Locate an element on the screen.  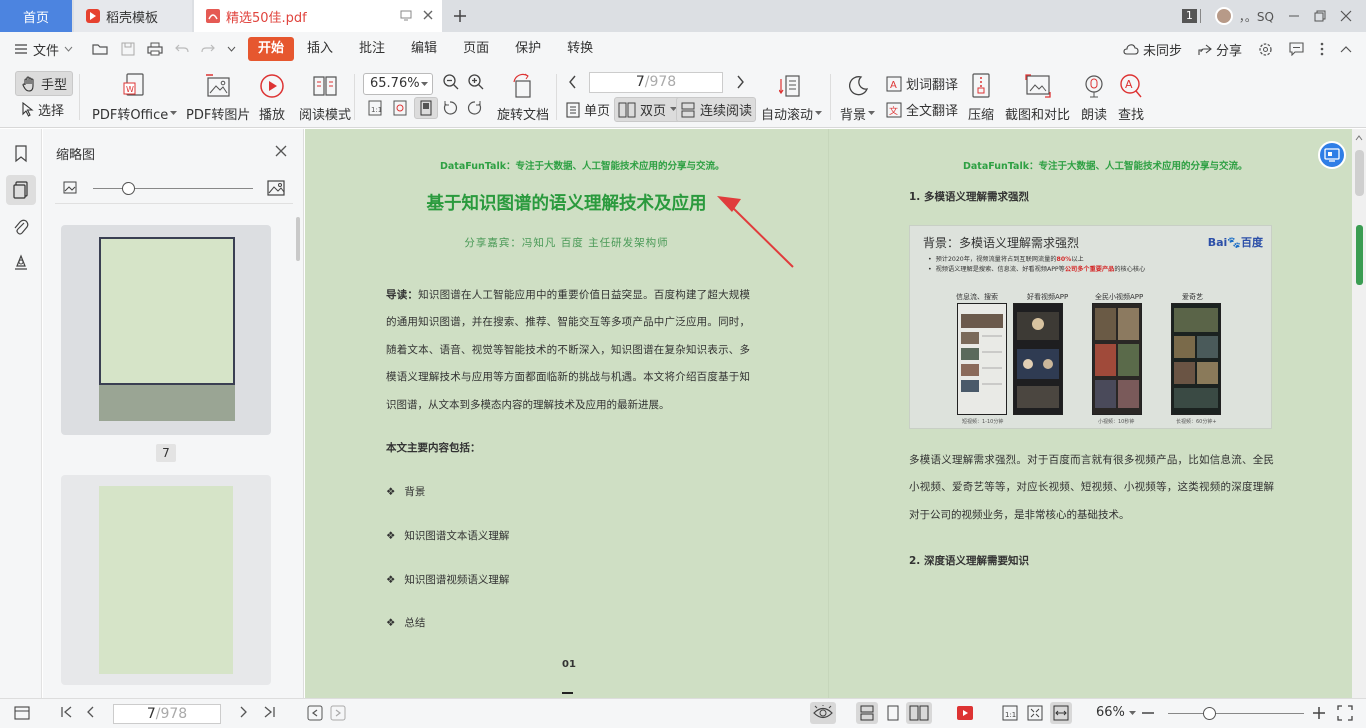
menu-protect: 保护 is located at coordinates (528, 49).